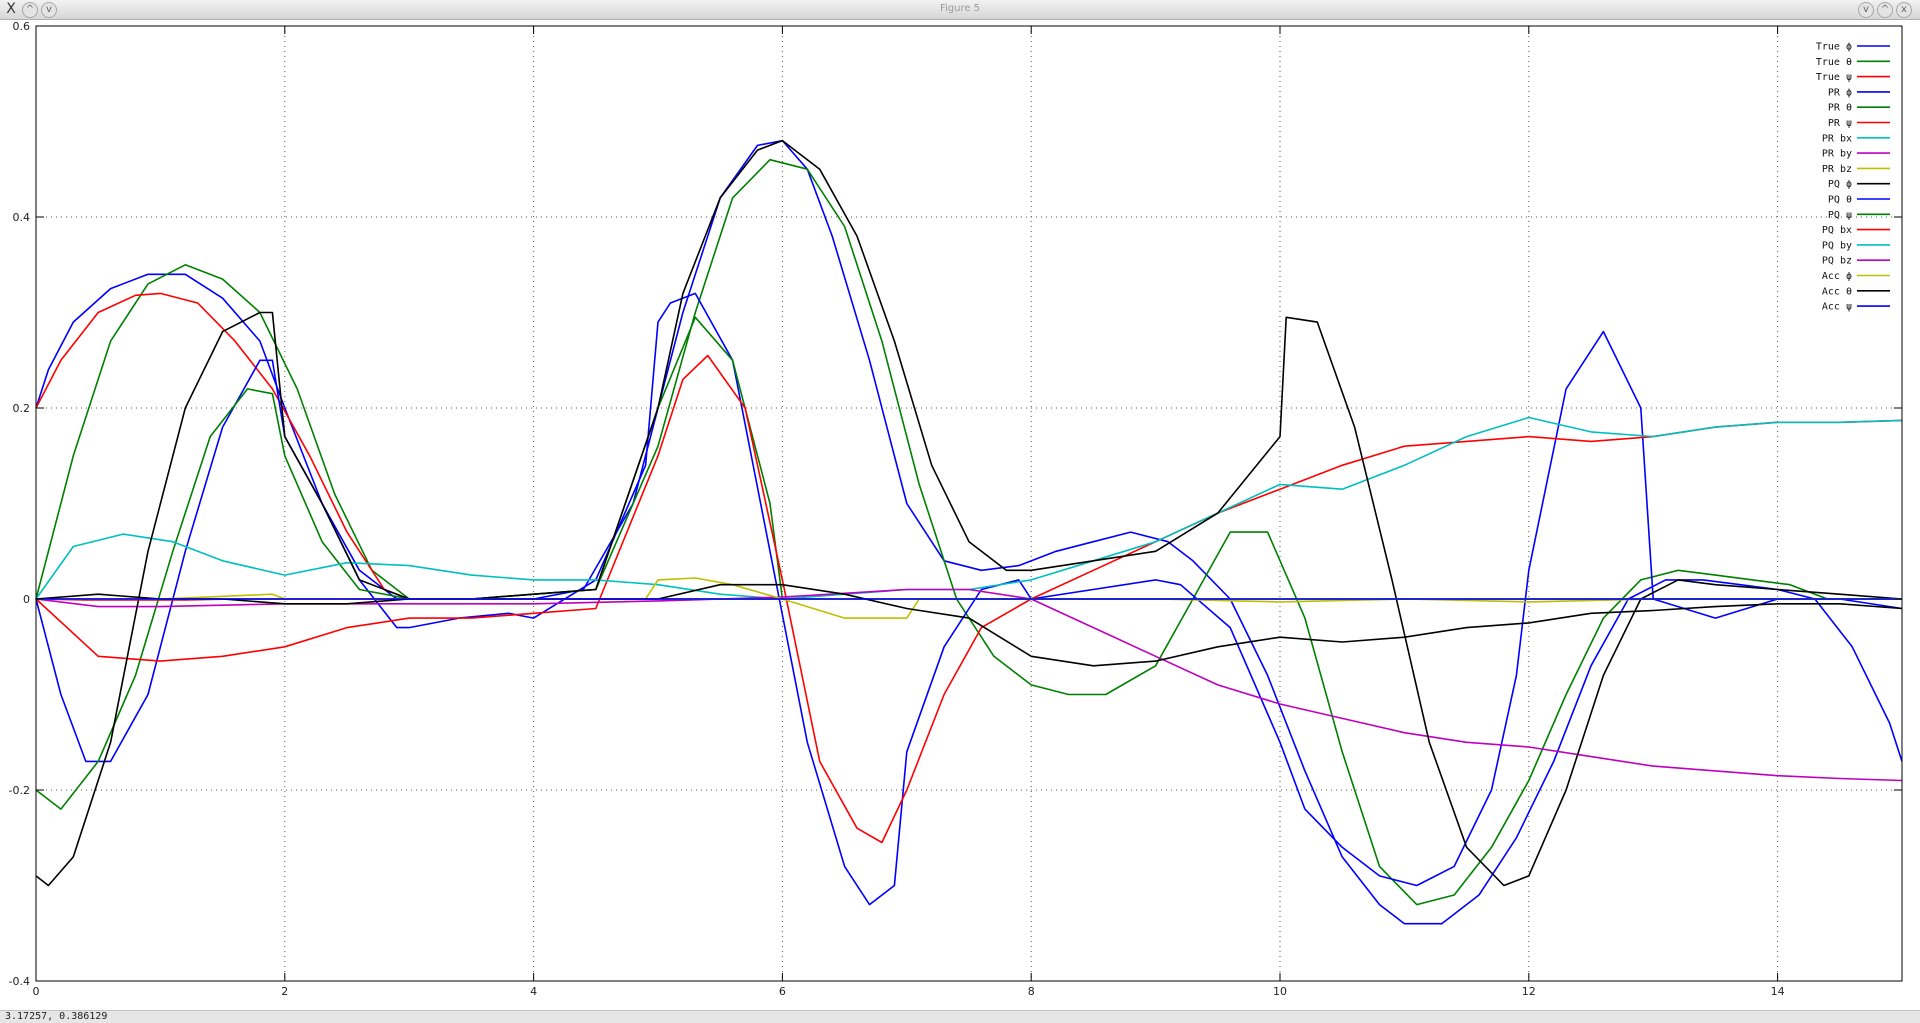  I want to click on legend-label-0: True ϕ, so click(1834, 47).